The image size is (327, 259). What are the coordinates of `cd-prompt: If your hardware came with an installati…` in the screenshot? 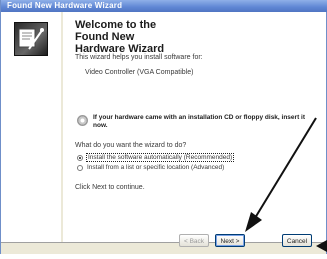 It's located at (199, 121).